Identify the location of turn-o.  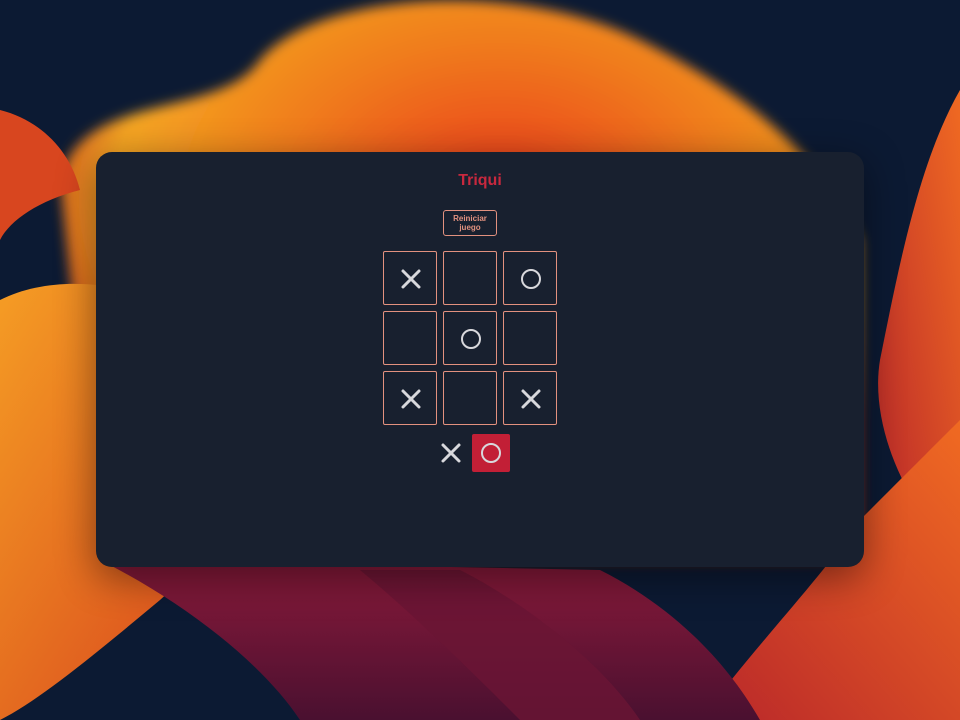
(491, 453).